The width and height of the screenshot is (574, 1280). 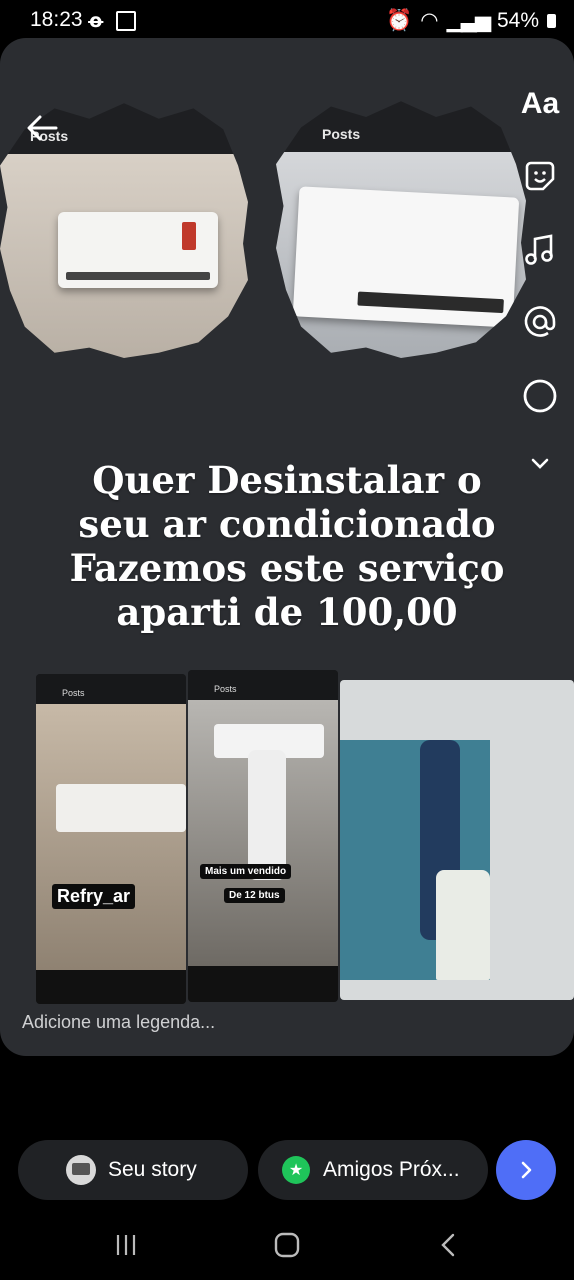 What do you see at coordinates (287, 20) in the screenshot?
I see `status-bar: 18:23 ꝋ ⏰ ◠ ▁▃▅ 54%` at bounding box center [287, 20].